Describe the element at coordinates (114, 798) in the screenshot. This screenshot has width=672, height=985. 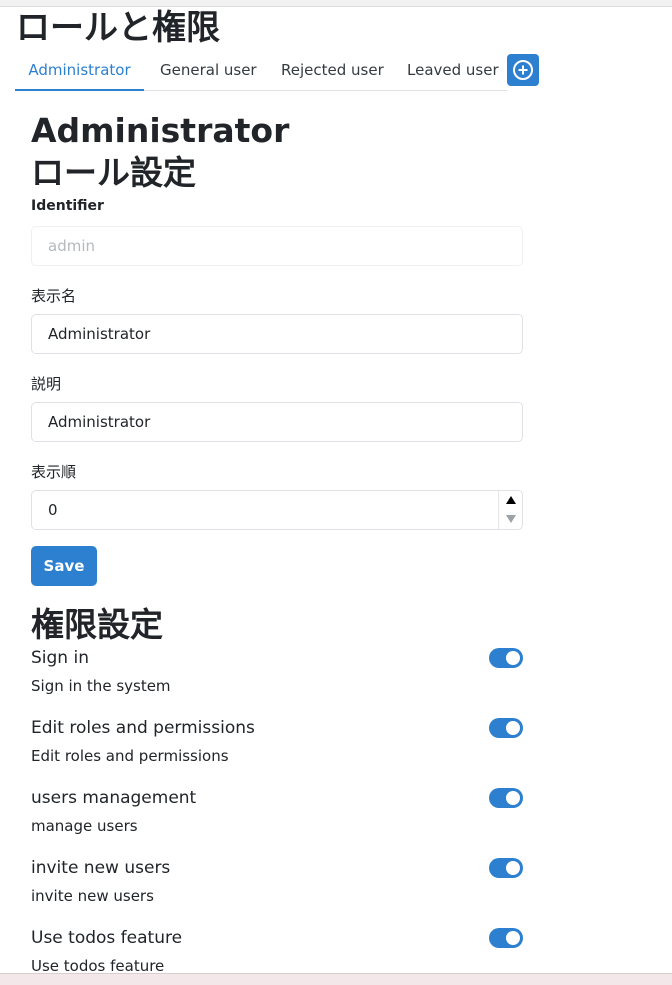
I see `permission-name: users management` at that location.